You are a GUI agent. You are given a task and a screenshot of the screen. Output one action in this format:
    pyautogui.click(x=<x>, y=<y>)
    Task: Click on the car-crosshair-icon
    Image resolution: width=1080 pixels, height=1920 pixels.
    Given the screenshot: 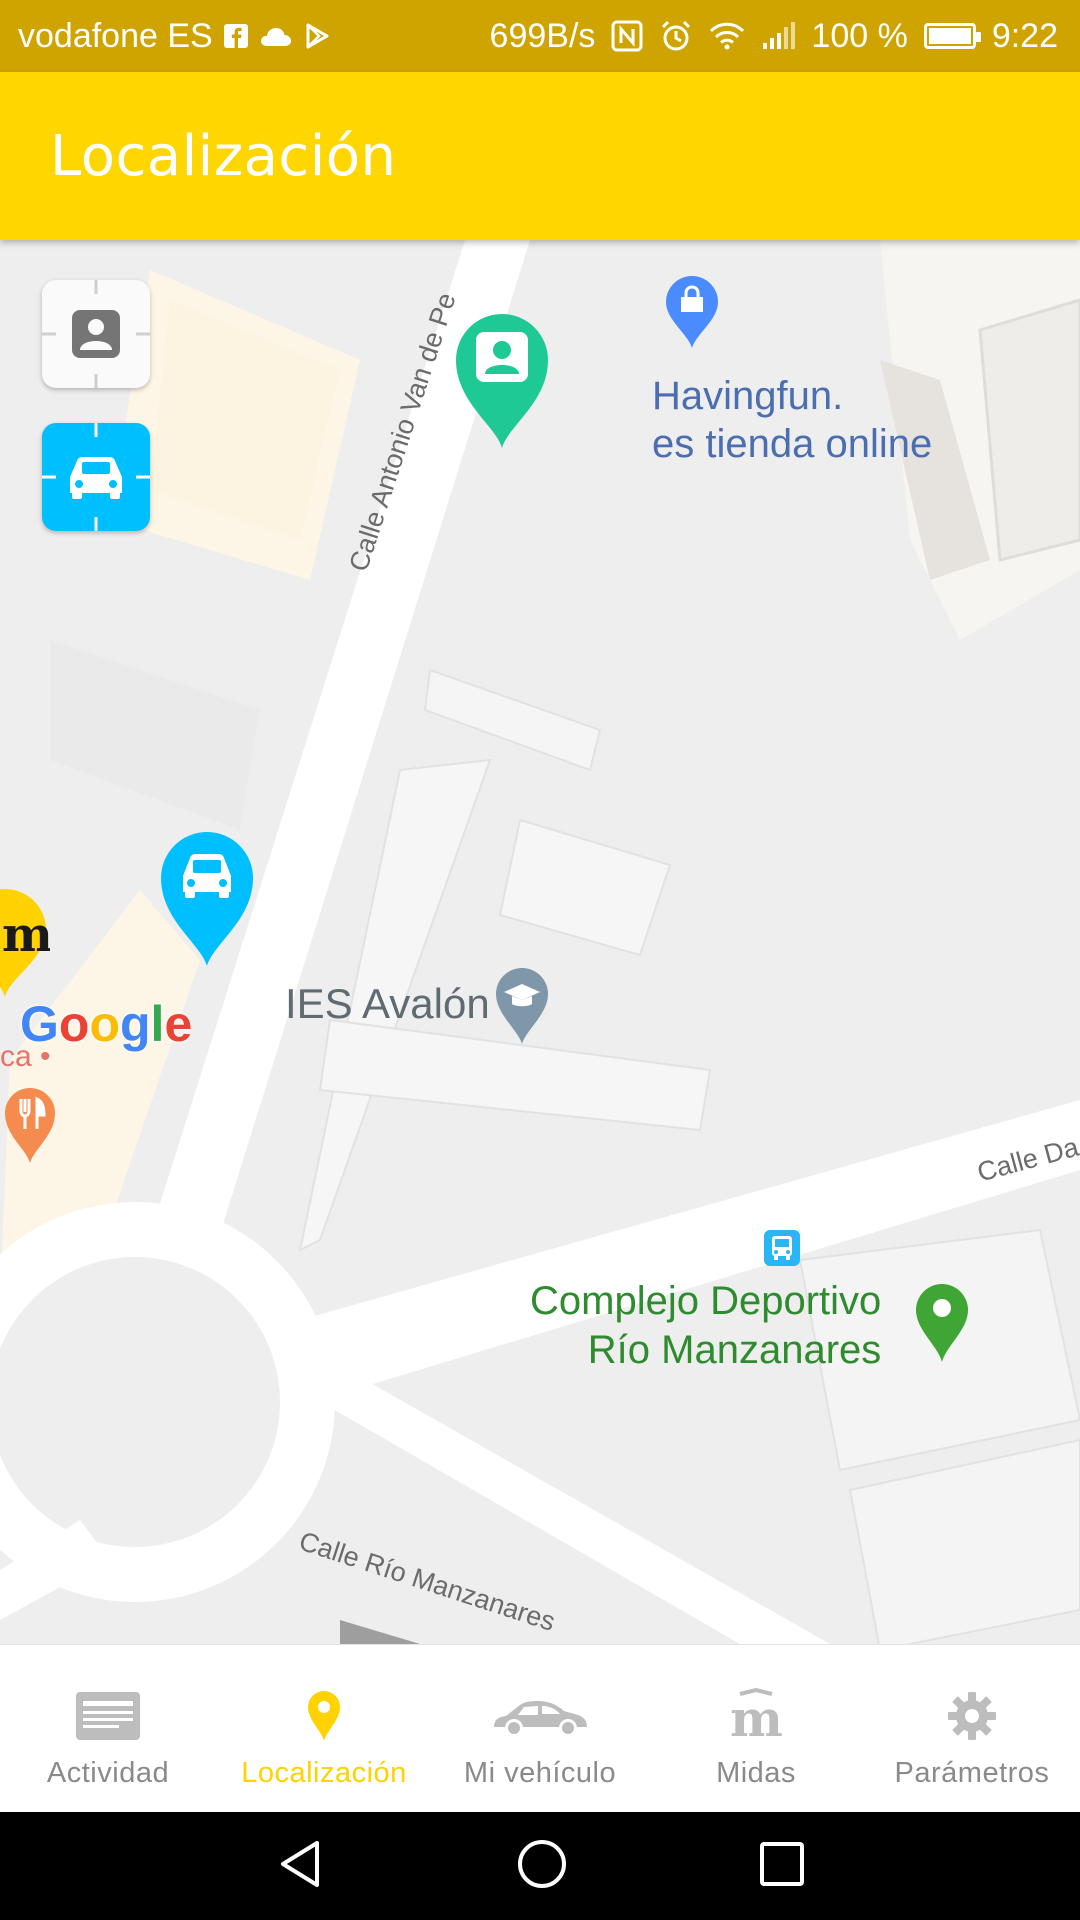 What is the action you would take?
    pyautogui.click(x=96, y=477)
    